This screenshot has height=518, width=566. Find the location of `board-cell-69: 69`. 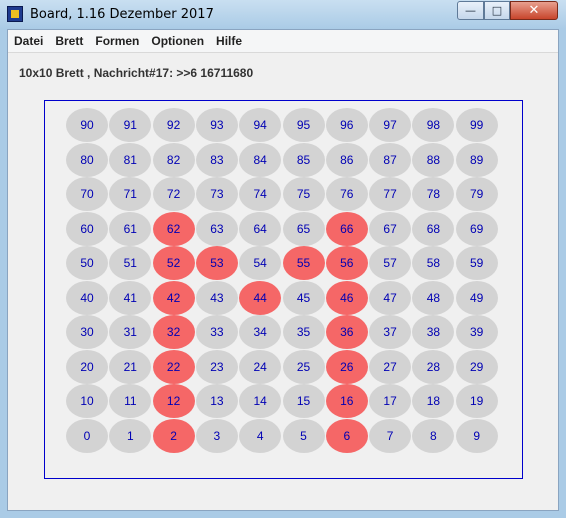

board-cell-69: 69 is located at coordinates (476, 228).